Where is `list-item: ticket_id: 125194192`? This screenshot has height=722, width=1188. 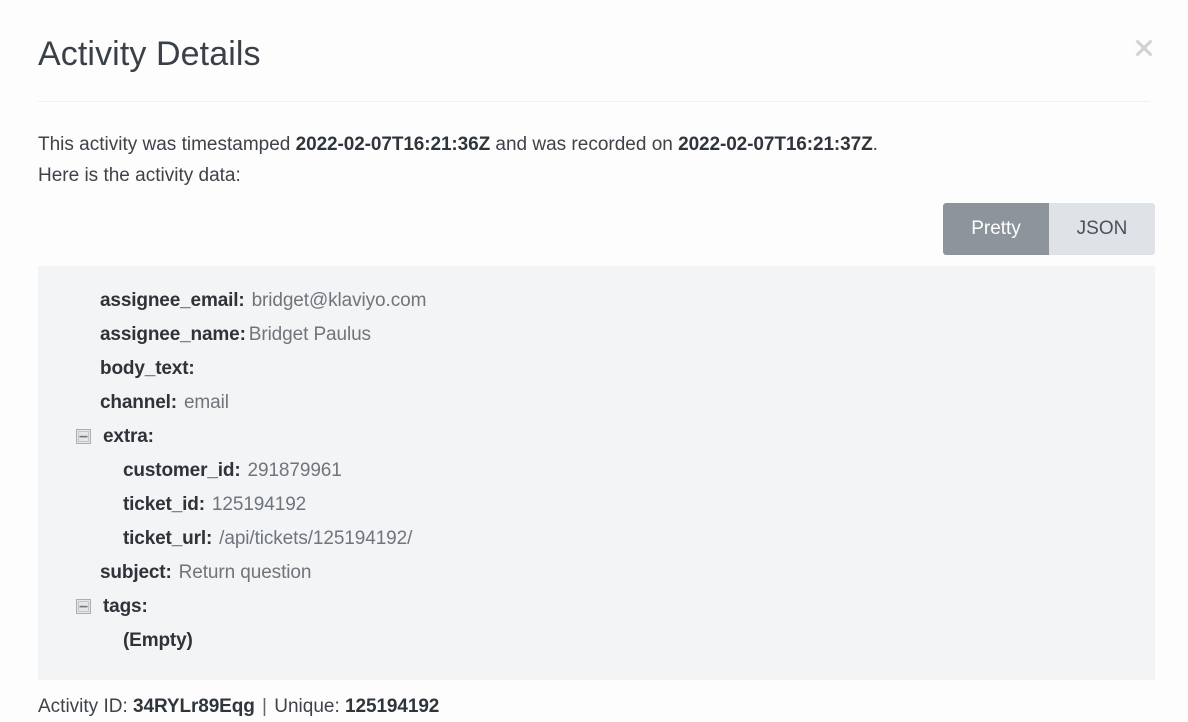
list-item: ticket_id: 125194192 is located at coordinates (596, 505).